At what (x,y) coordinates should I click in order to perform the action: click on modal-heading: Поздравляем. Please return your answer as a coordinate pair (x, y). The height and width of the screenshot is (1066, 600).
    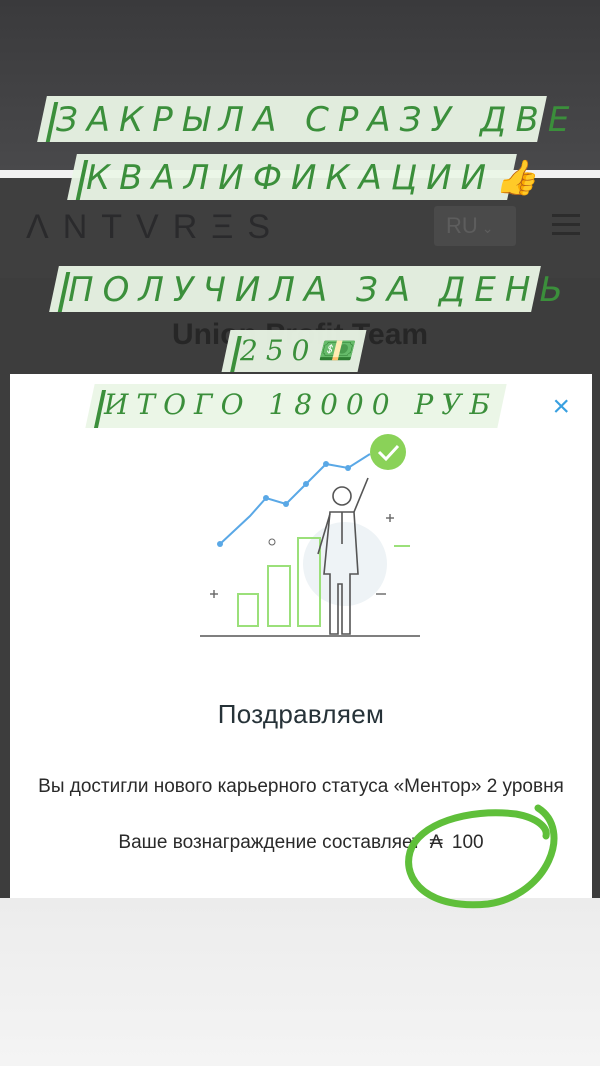
    Looking at the image, I should click on (301, 714).